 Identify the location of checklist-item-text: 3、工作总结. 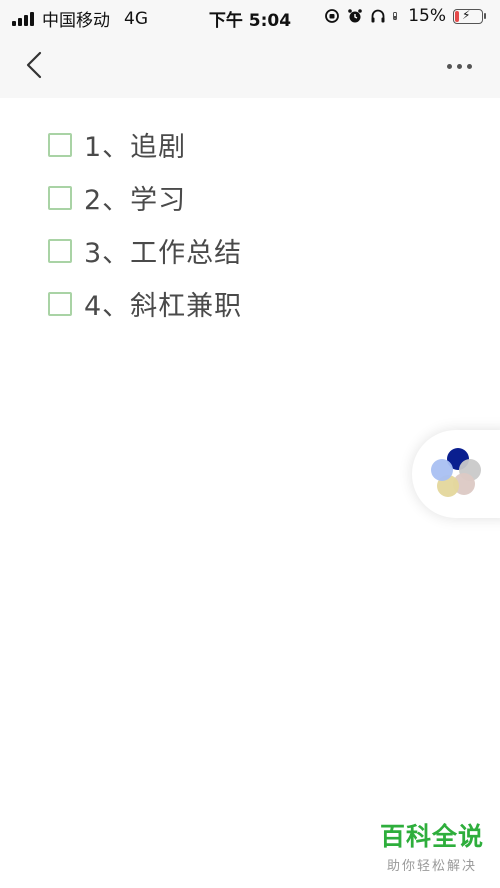
(163, 250).